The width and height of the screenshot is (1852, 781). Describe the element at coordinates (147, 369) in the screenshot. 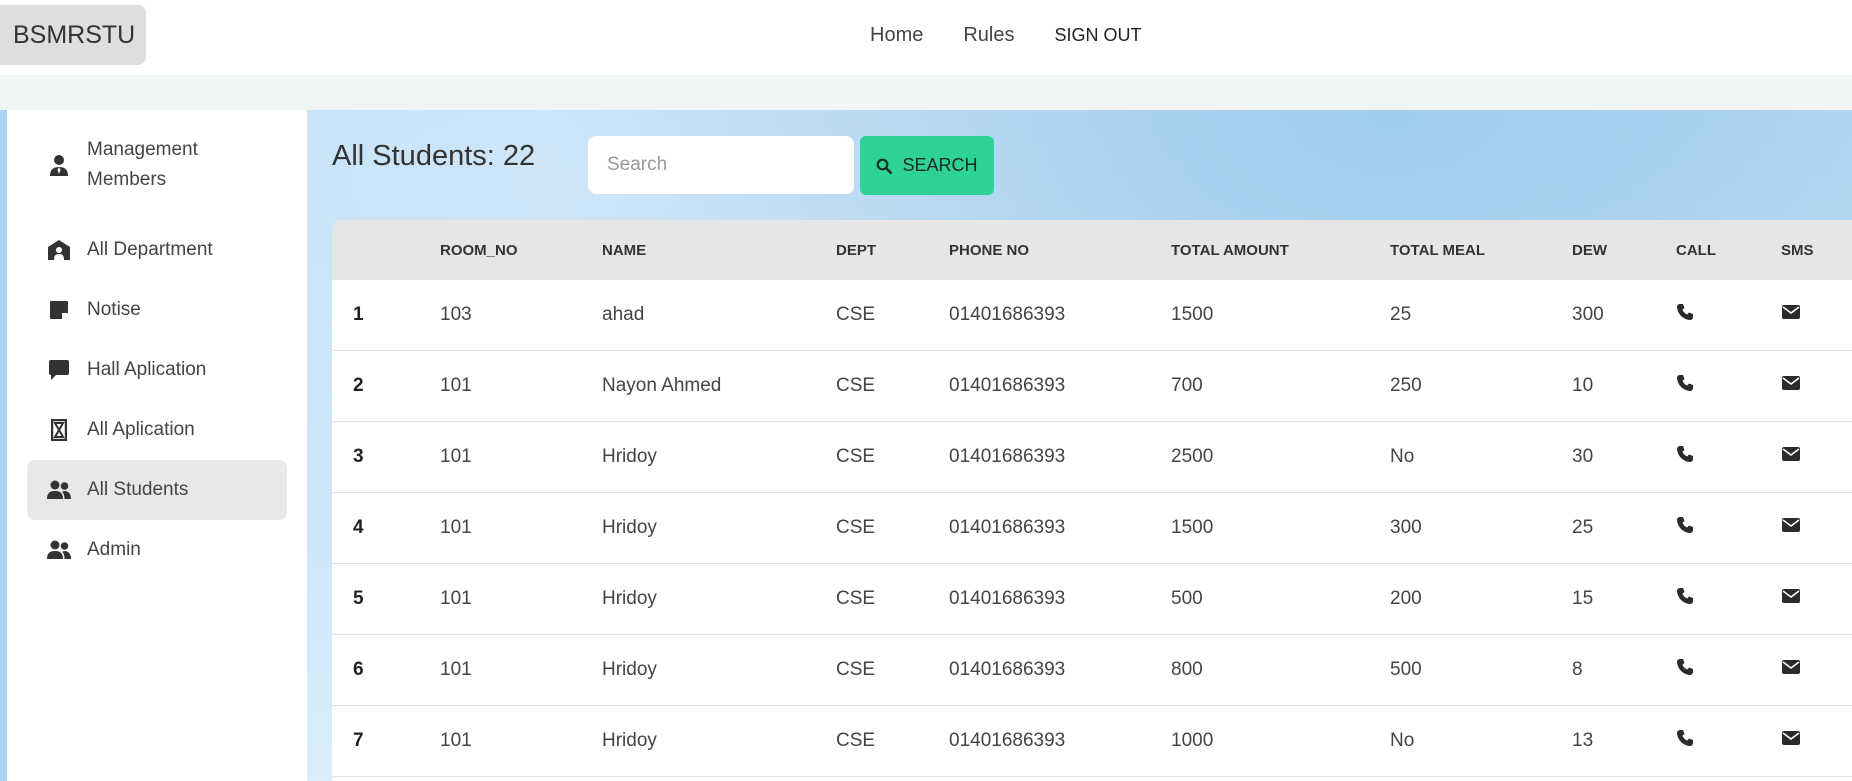

I see `sidebar-item-label: Hall Aplication` at that location.